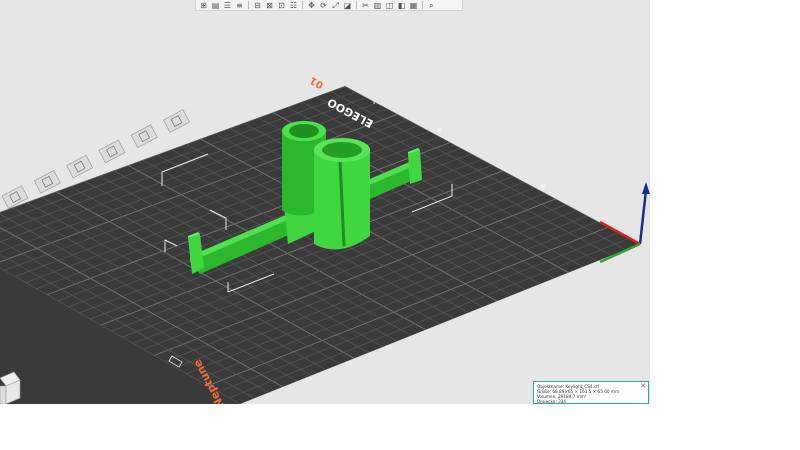 The width and height of the screenshot is (800, 450). Describe the element at coordinates (80, 166) in the screenshot. I see `copy-icon` at that location.